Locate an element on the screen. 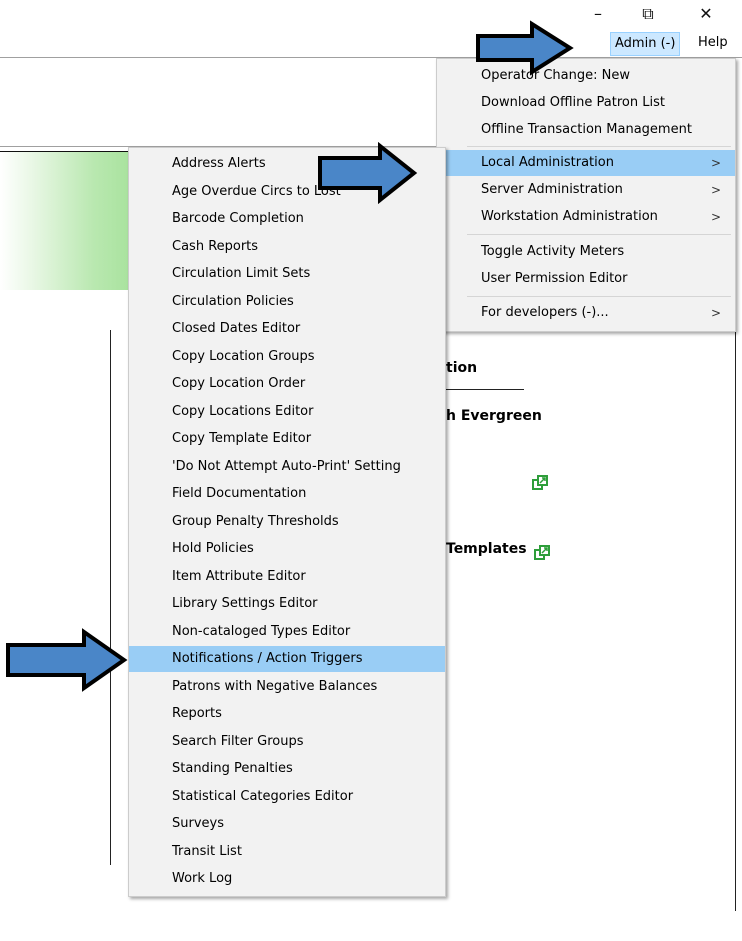  menu-item-for-developers: For developers (-)... > is located at coordinates (586, 313).